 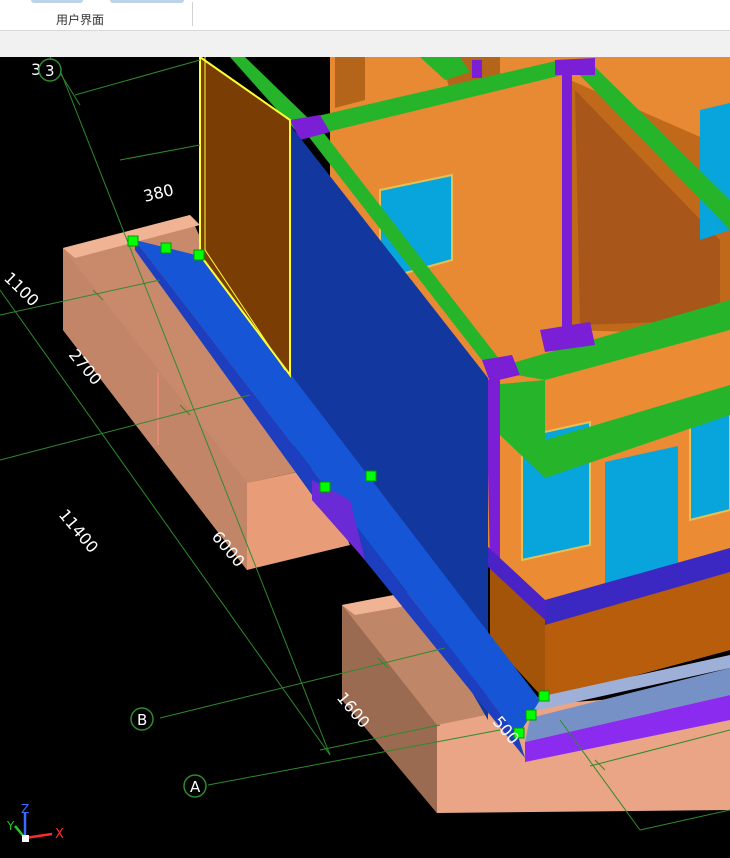 I want to click on axis-bubble-label: A, so click(x=195, y=787).